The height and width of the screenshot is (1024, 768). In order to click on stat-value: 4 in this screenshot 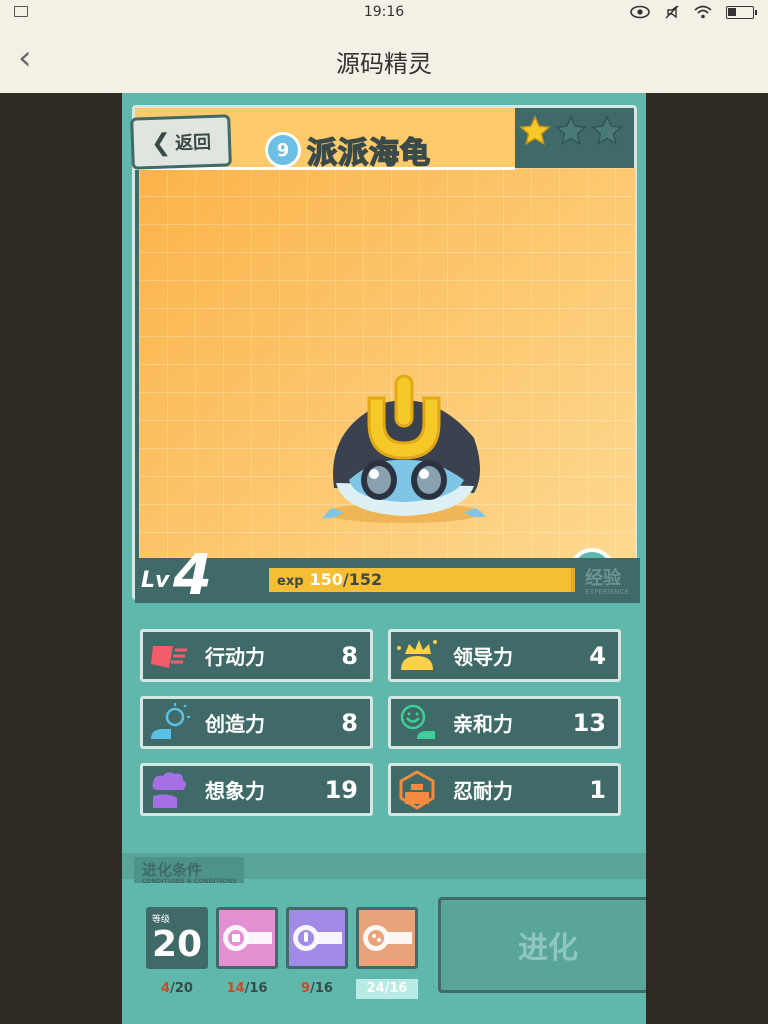, I will do `click(597, 655)`.